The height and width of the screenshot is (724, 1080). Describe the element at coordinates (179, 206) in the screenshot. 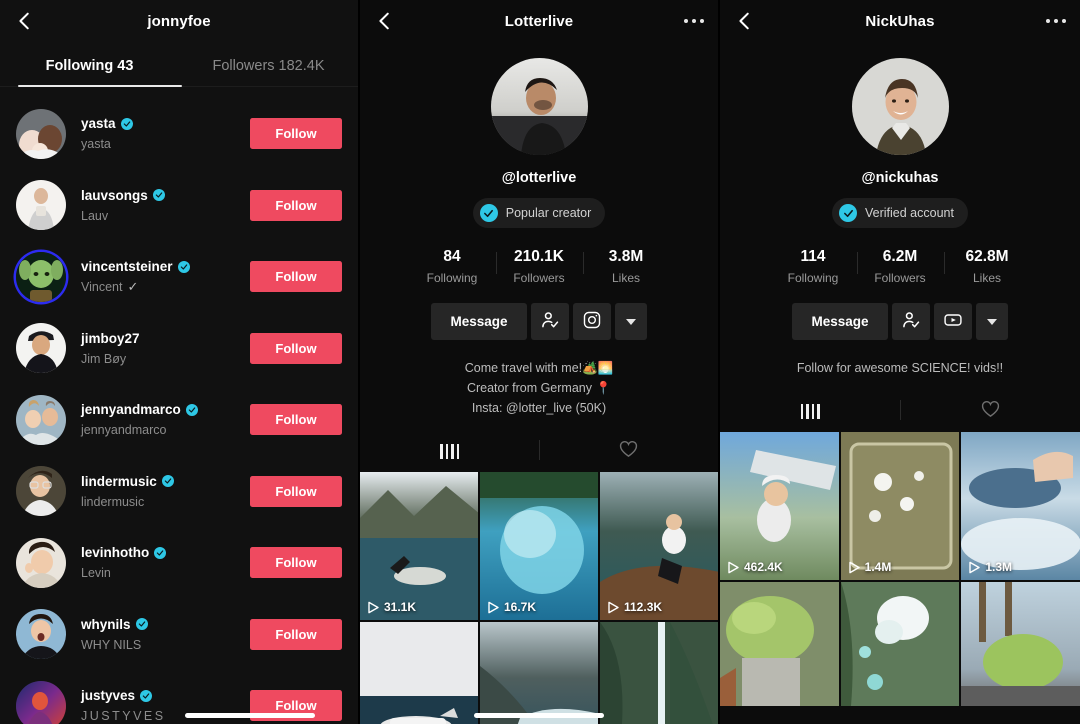

I see `user-row: lauvsongs Lauv Follow` at that location.